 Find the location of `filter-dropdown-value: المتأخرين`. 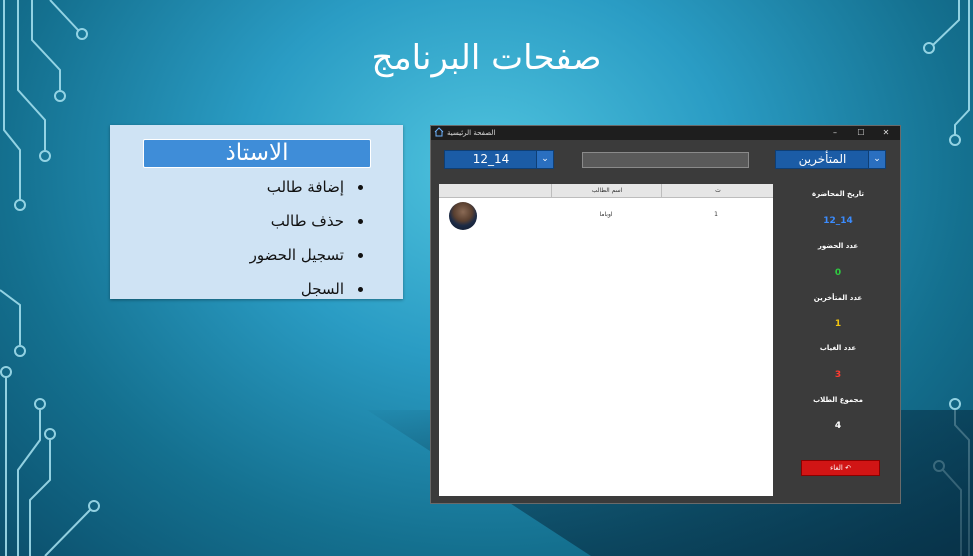

filter-dropdown-value: المتأخرين is located at coordinates (822, 159).